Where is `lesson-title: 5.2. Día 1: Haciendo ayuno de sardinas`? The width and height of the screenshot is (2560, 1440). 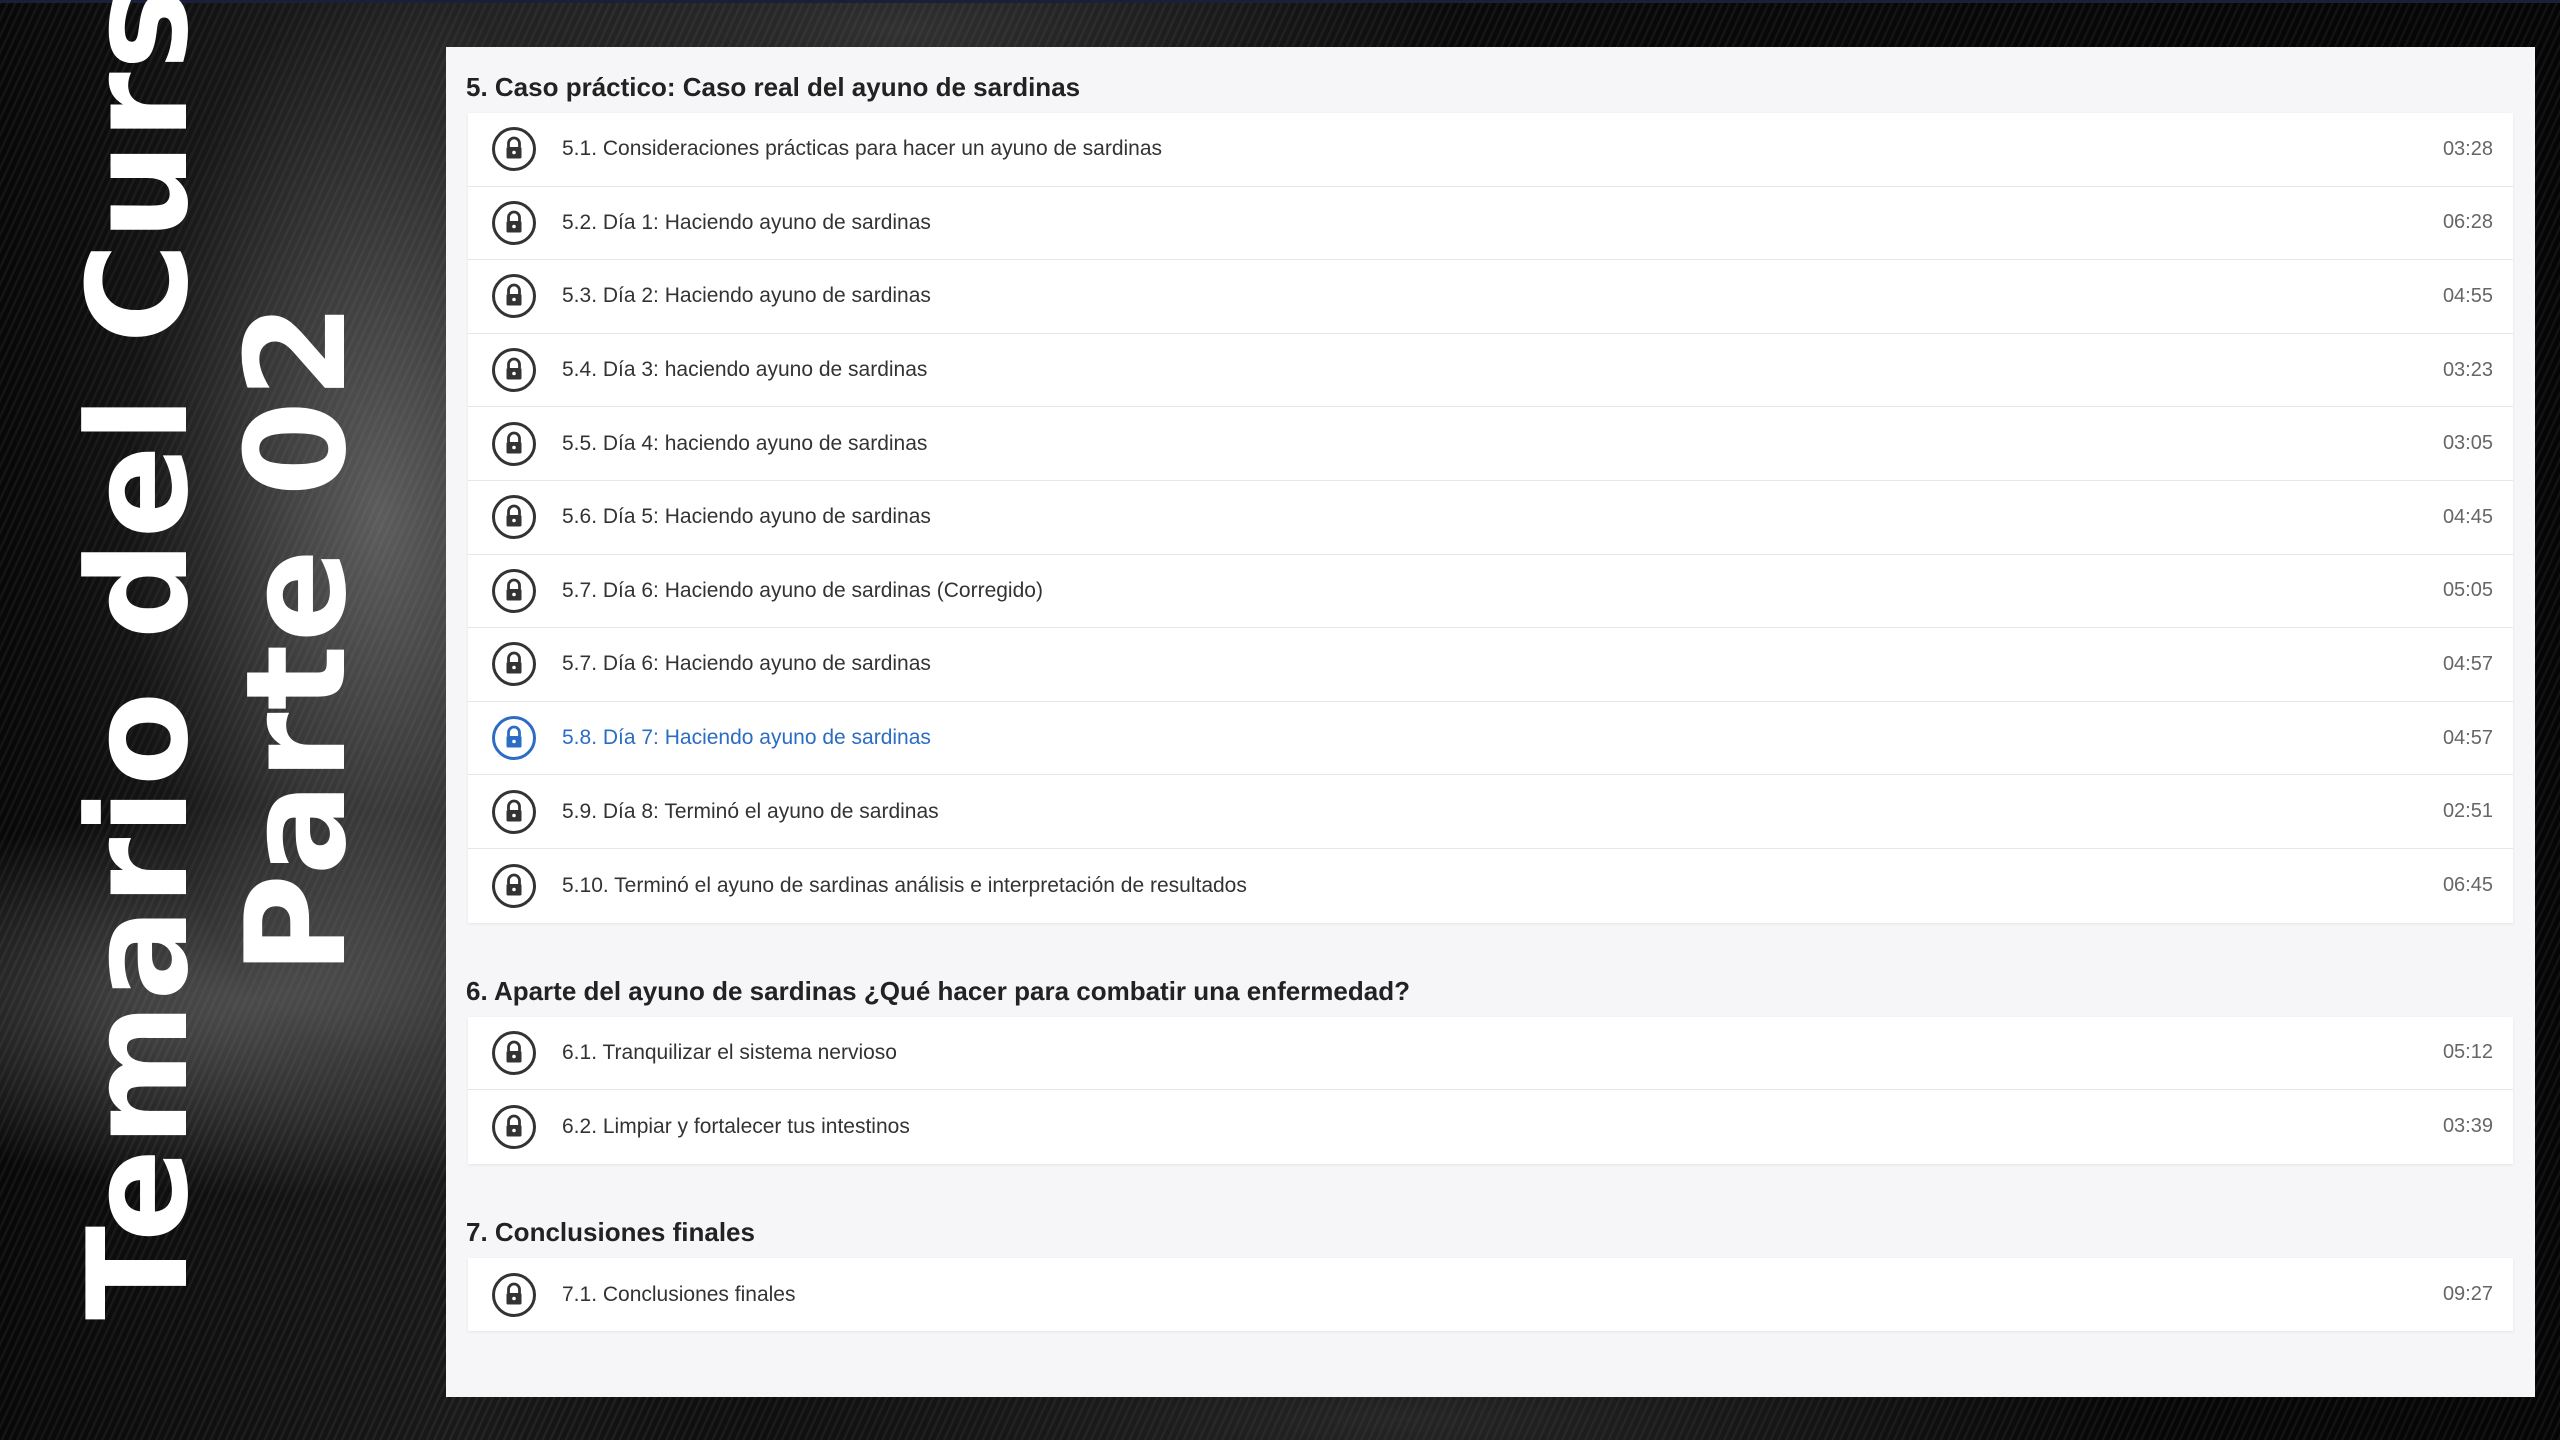 lesson-title: 5.2. Día 1: Haciendo ayuno de sardinas is located at coordinates (1492, 223).